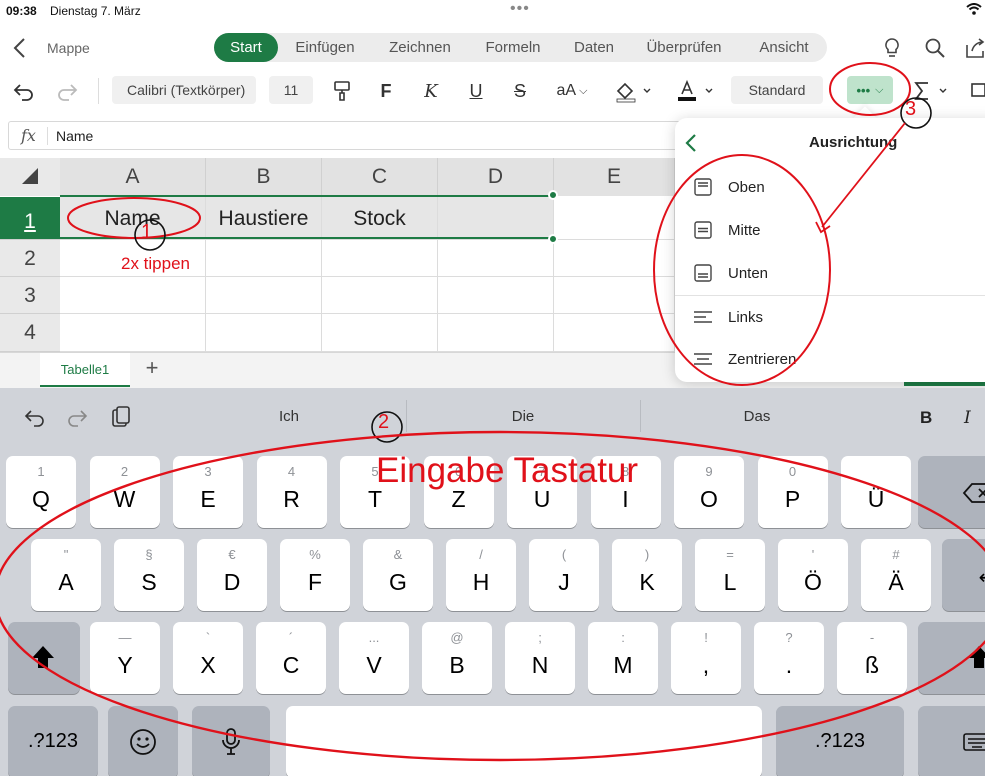 Image resolution: width=985 pixels, height=776 pixels. Describe the element at coordinates (614, 258) in the screenshot. I see `cell-e2` at that location.